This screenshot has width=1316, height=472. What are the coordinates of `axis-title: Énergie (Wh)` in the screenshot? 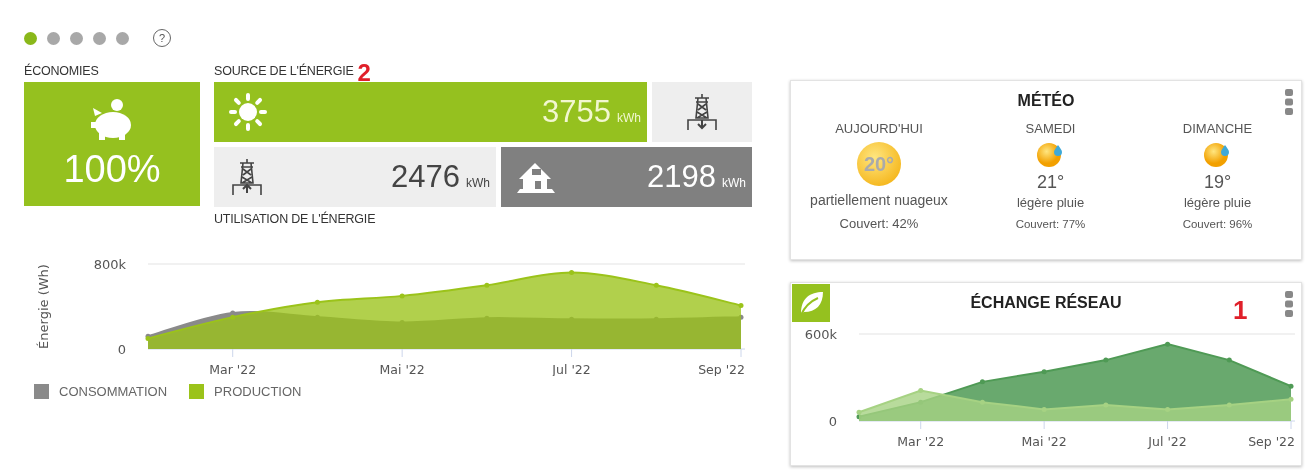 It's located at (43, 306).